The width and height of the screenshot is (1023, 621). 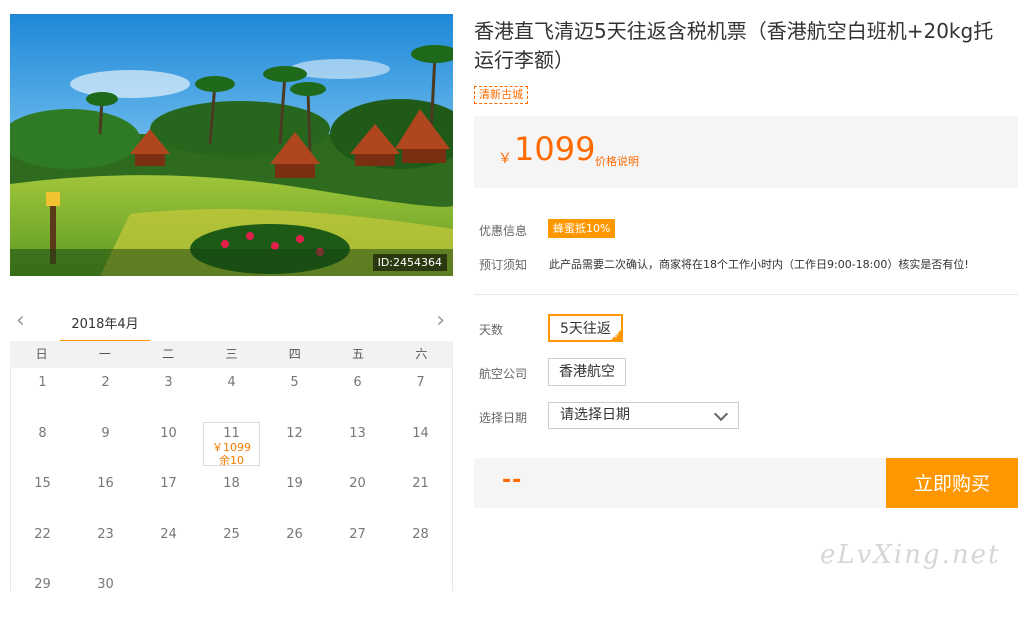 What do you see at coordinates (294, 433) in the screenshot?
I see `calendar-day: 12` at bounding box center [294, 433].